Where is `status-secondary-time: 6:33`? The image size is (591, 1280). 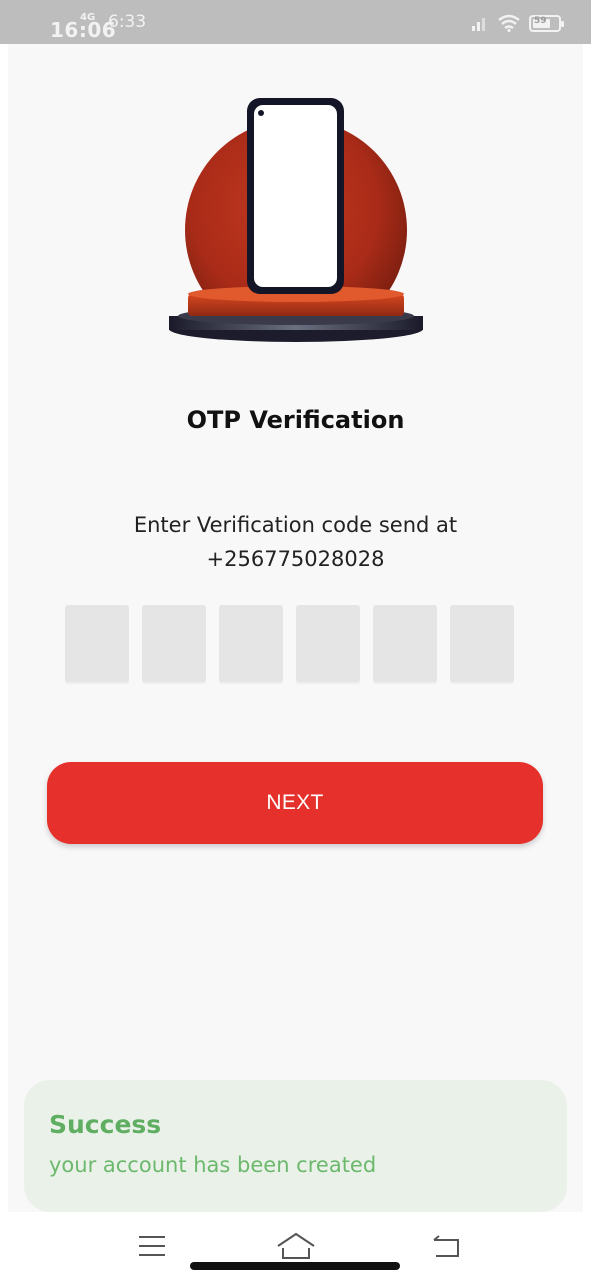 status-secondary-time: 6:33 is located at coordinates (127, 22).